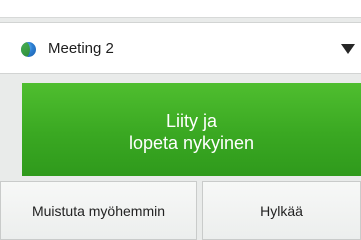 Image resolution: width=361 pixels, height=240 pixels. I want to click on join-button-label: Liity ja lopeta nykyinen, so click(191, 131).